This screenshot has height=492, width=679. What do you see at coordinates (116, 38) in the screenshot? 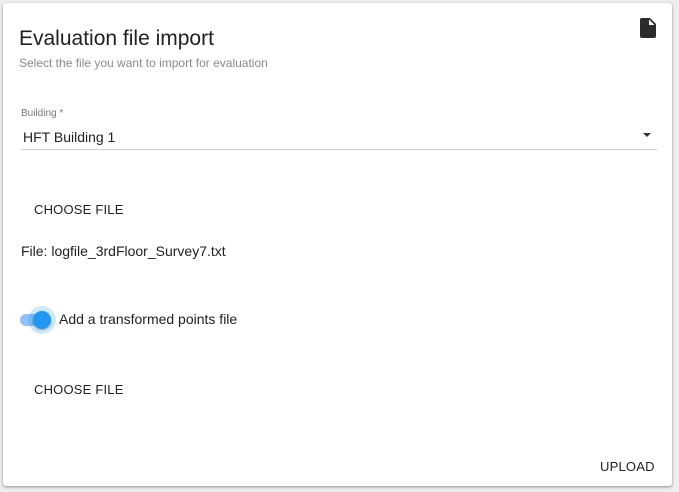
I see `dialog-title: Evaluation file import` at bounding box center [116, 38].